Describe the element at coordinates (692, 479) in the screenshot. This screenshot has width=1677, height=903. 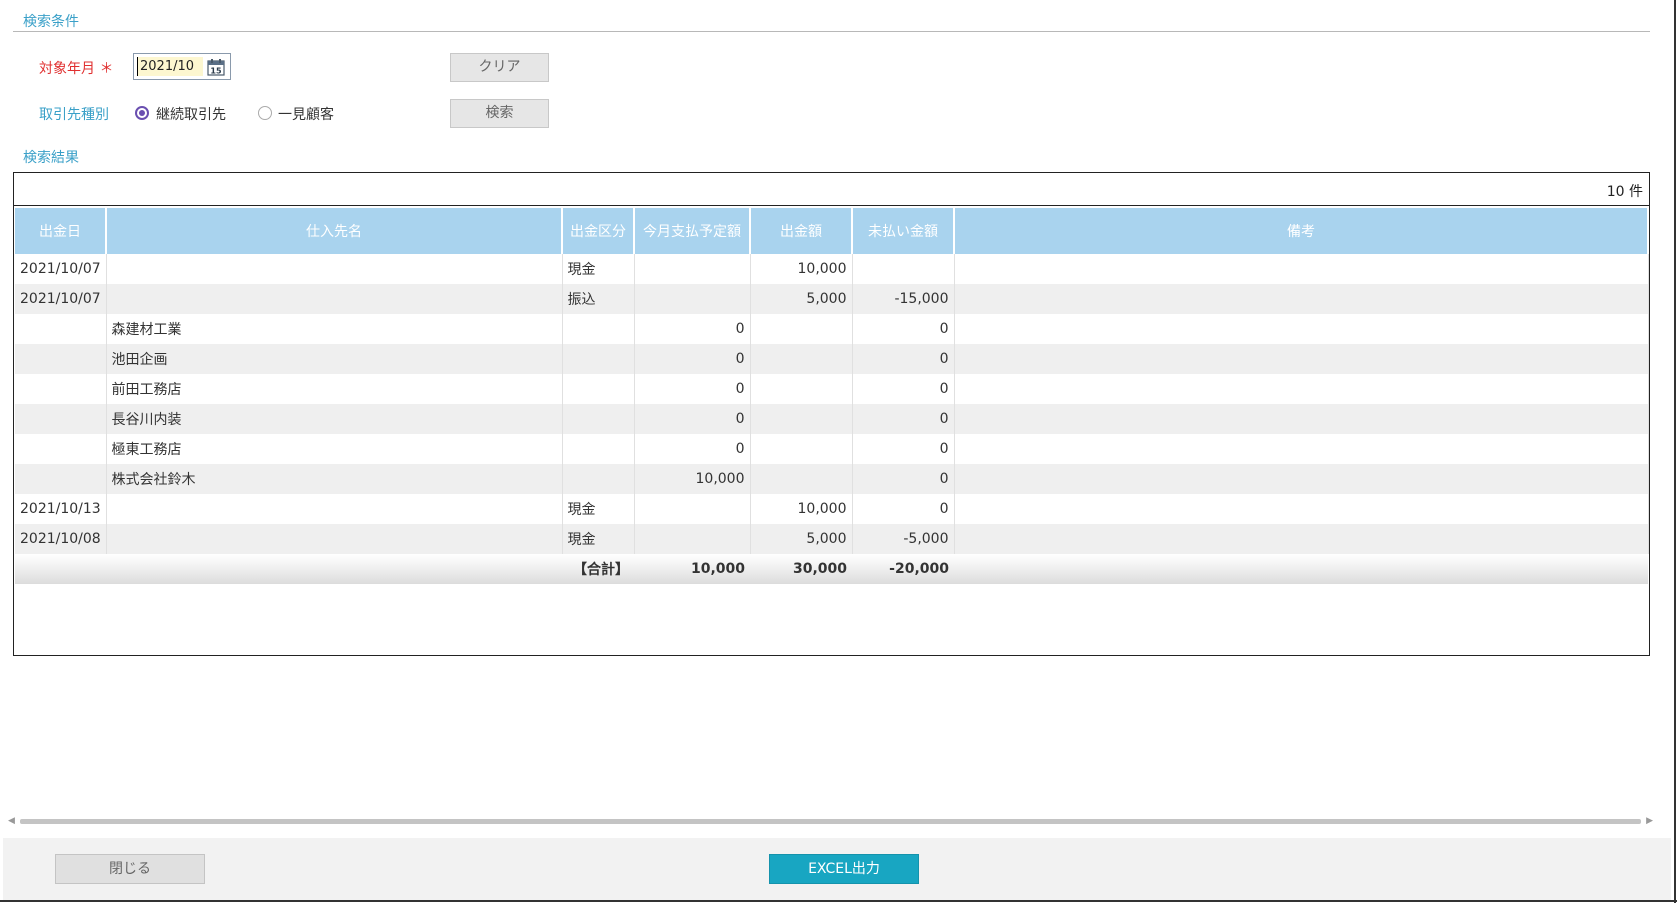
I see `cell-planned: 10,000` at that location.